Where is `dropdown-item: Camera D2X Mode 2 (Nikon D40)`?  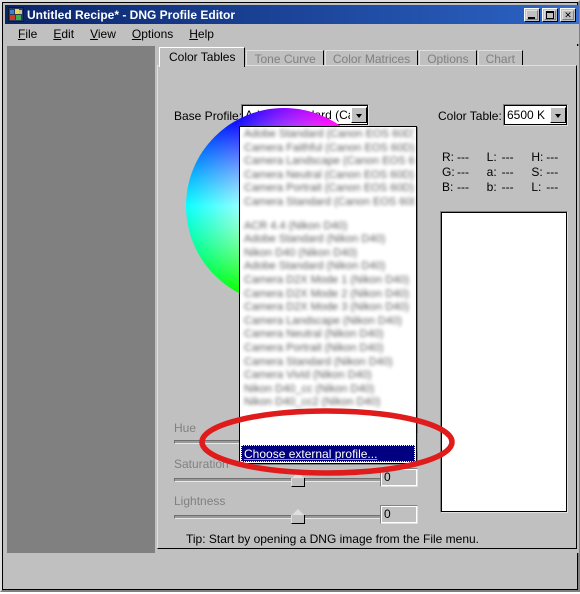 dropdown-item: Camera D2X Mode 2 (Nikon D40) is located at coordinates (329, 295).